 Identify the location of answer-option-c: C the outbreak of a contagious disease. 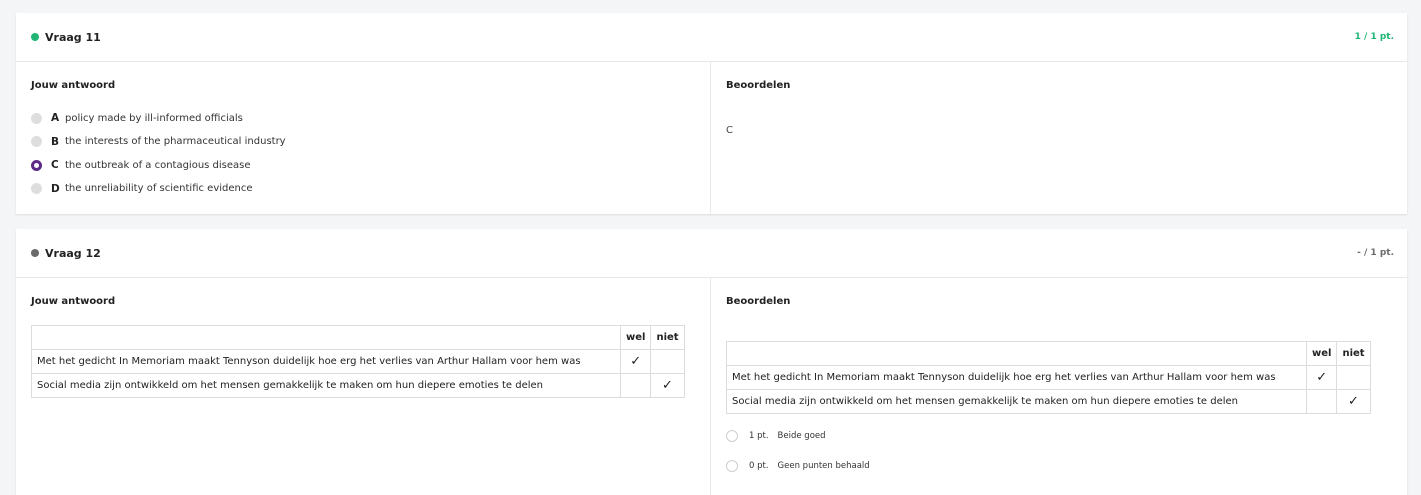
(363, 165).